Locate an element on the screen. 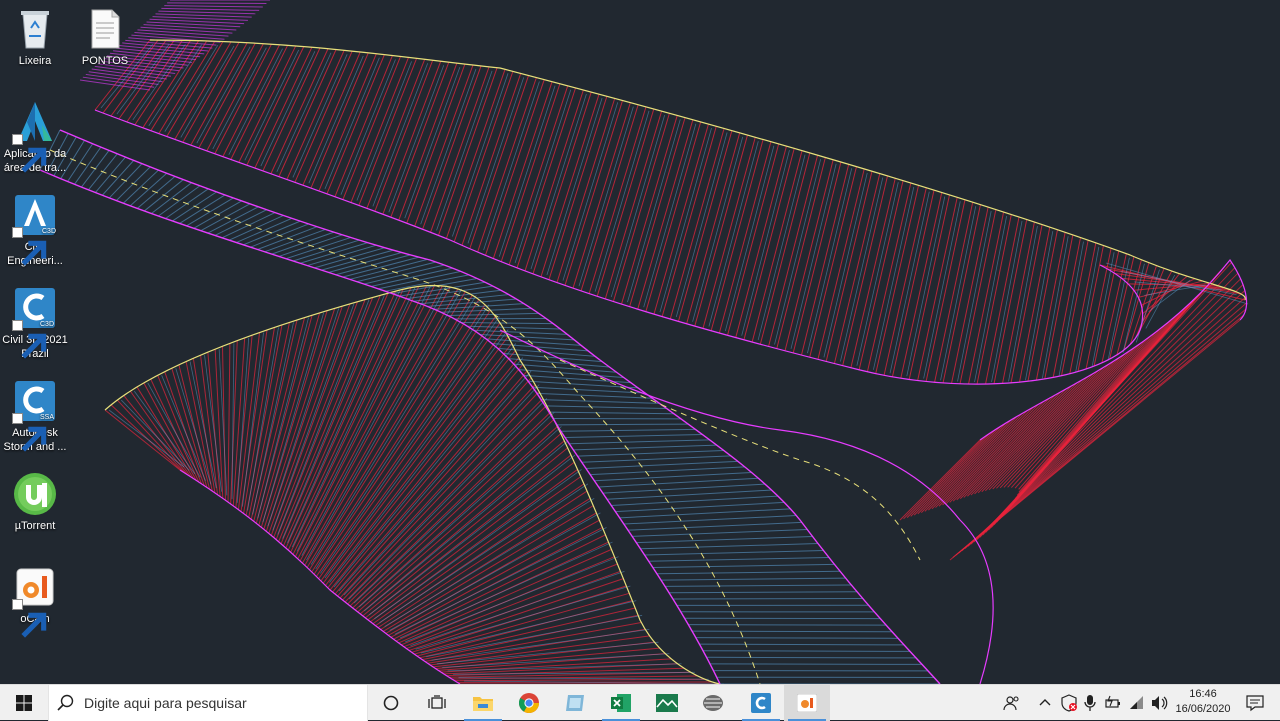 The image size is (1280, 721). civil3d-taskbar-icon is located at coordinates (761, 703).